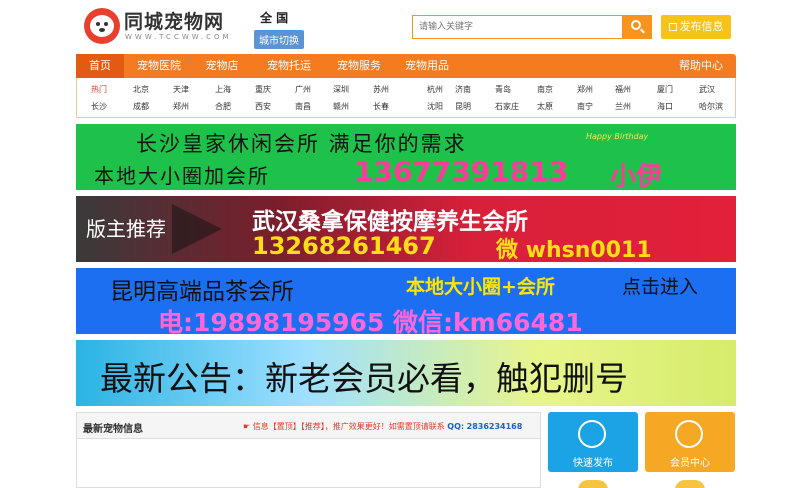 This screenshot has height=488, width=800. I want to click on menu-icon, so click(689, 434).